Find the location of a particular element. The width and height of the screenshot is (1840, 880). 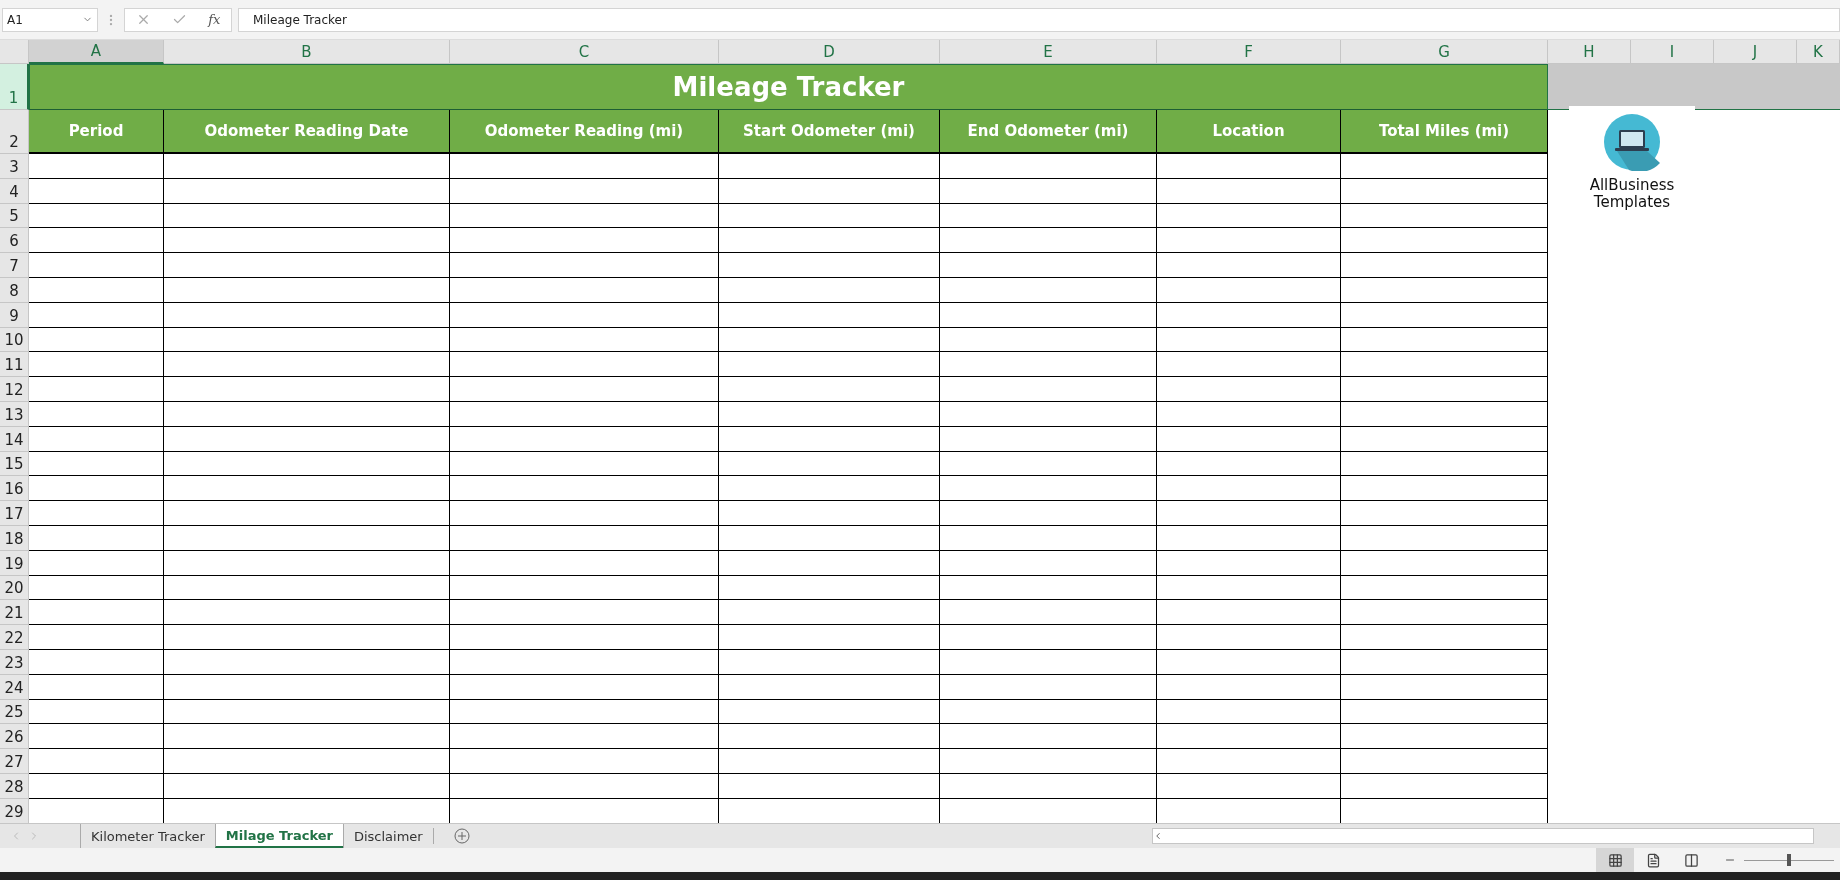

slider-thumb is located at coordinates (1789, 860).